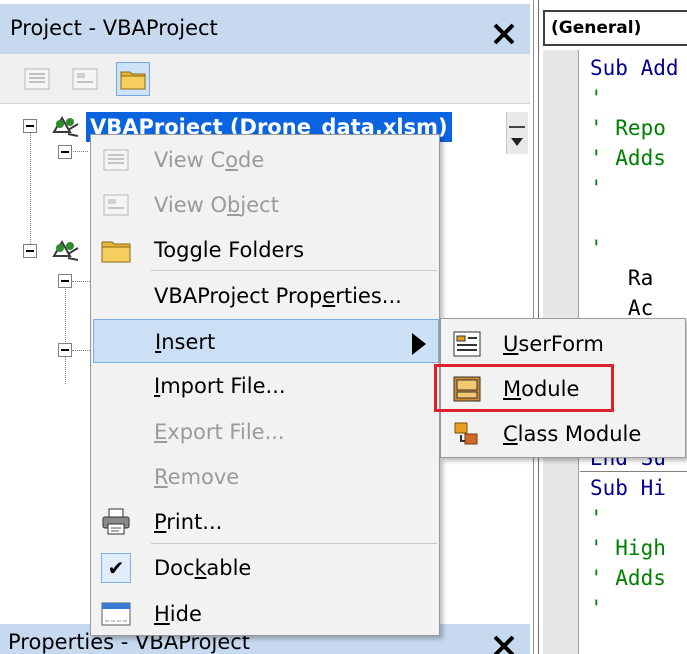  Describe the element at coordinates (615, 28) in the screenshot. I see `object-dropdown: (General)` at that location.